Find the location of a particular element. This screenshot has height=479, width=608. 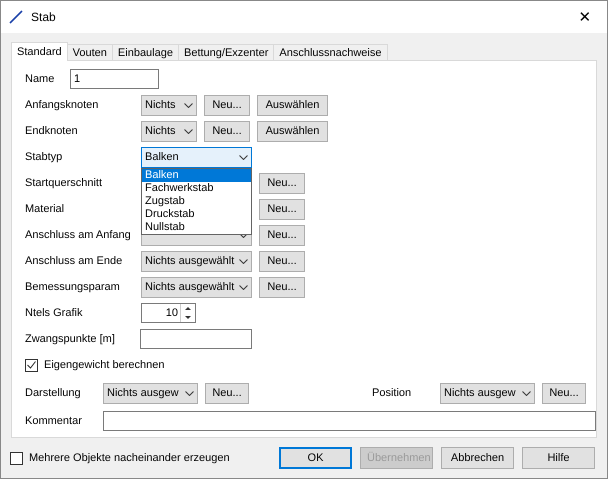

field-label: Ntels Grafik is located at coordinates (54, 313).